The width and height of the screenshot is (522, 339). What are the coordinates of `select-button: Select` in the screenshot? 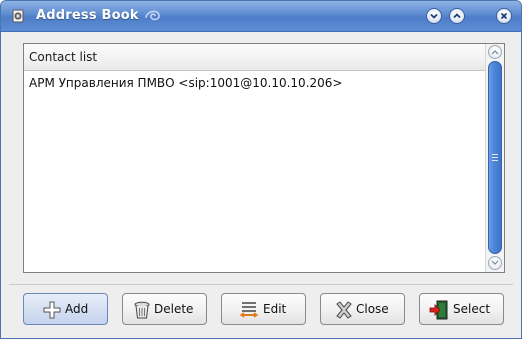 It's located at (461, 309).